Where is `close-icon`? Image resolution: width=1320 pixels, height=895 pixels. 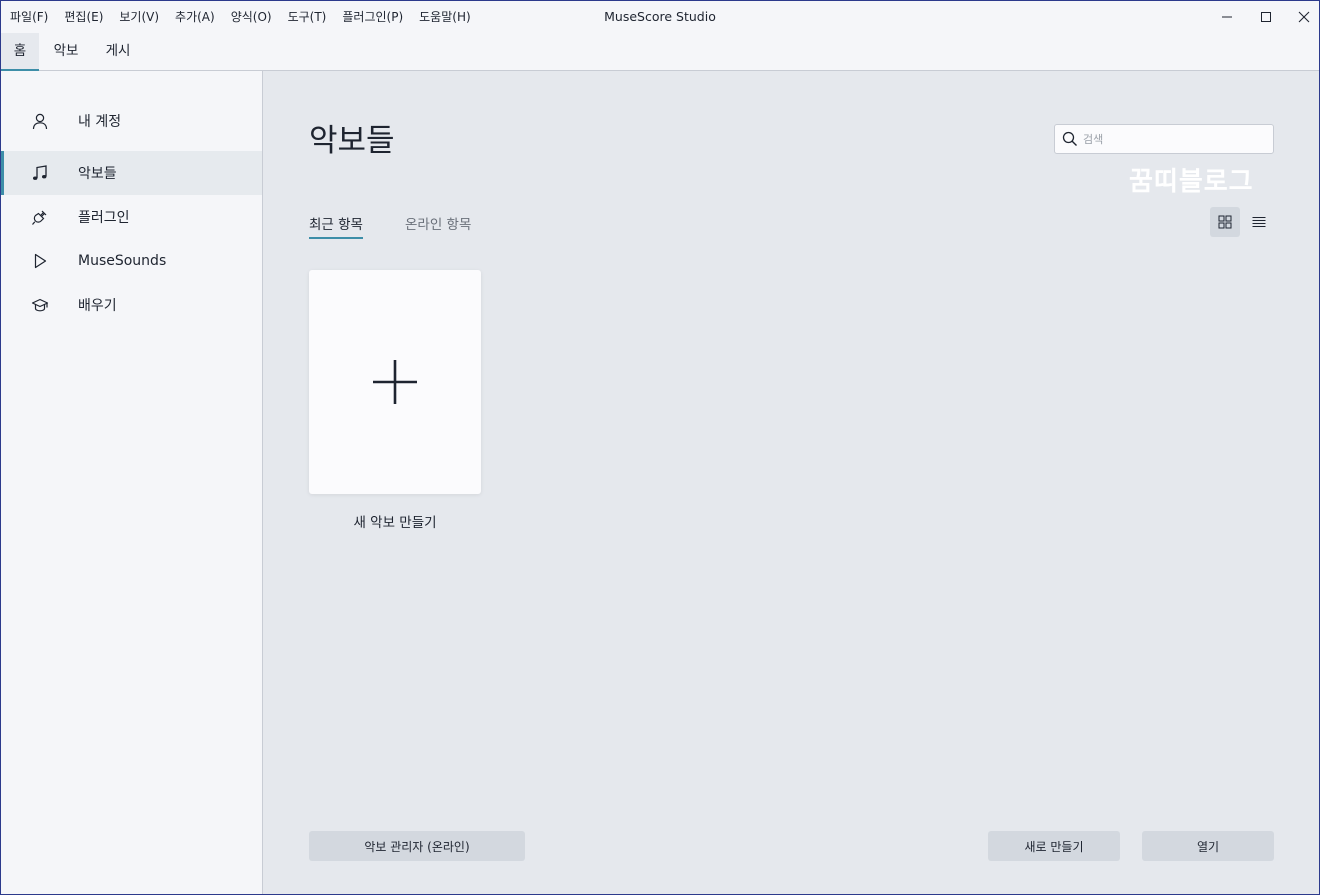
close-icon is located at coordinates (1304, 17).